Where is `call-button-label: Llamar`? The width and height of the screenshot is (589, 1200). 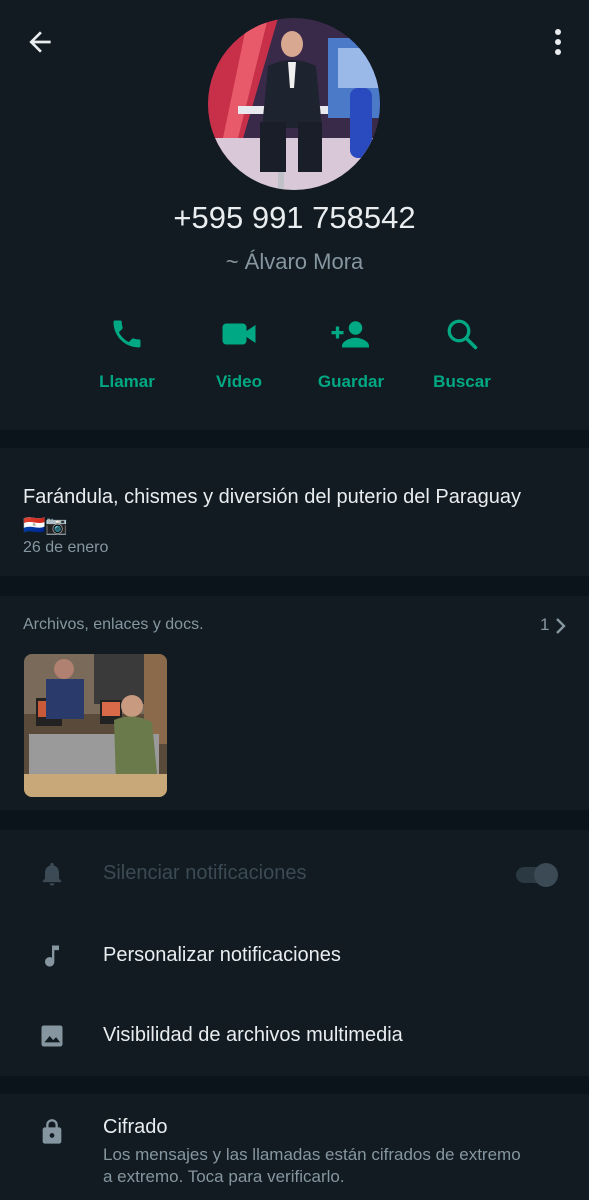
call-button-label: Llamar is located at coordinates (127, 381).